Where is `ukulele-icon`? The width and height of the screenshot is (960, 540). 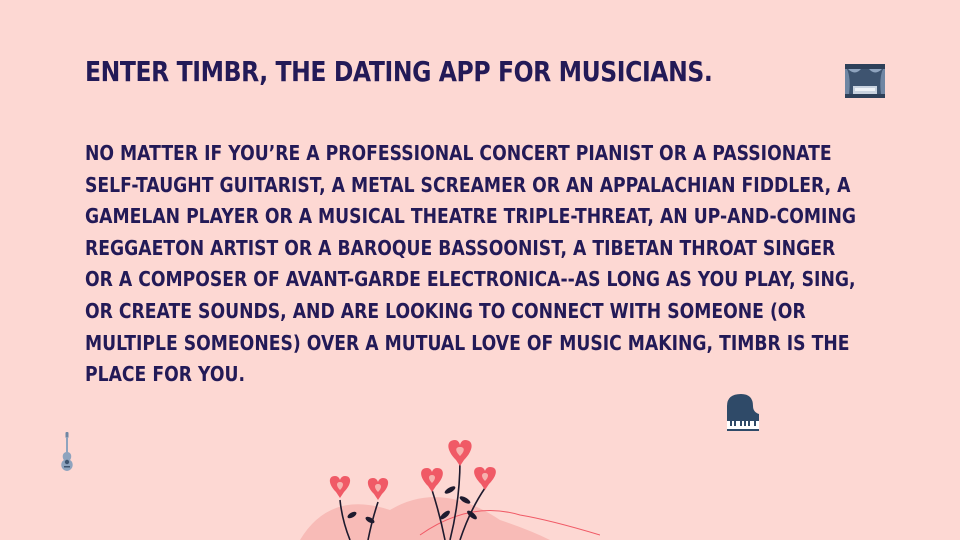
ukulele-icon is located at coordinates (67, 451).